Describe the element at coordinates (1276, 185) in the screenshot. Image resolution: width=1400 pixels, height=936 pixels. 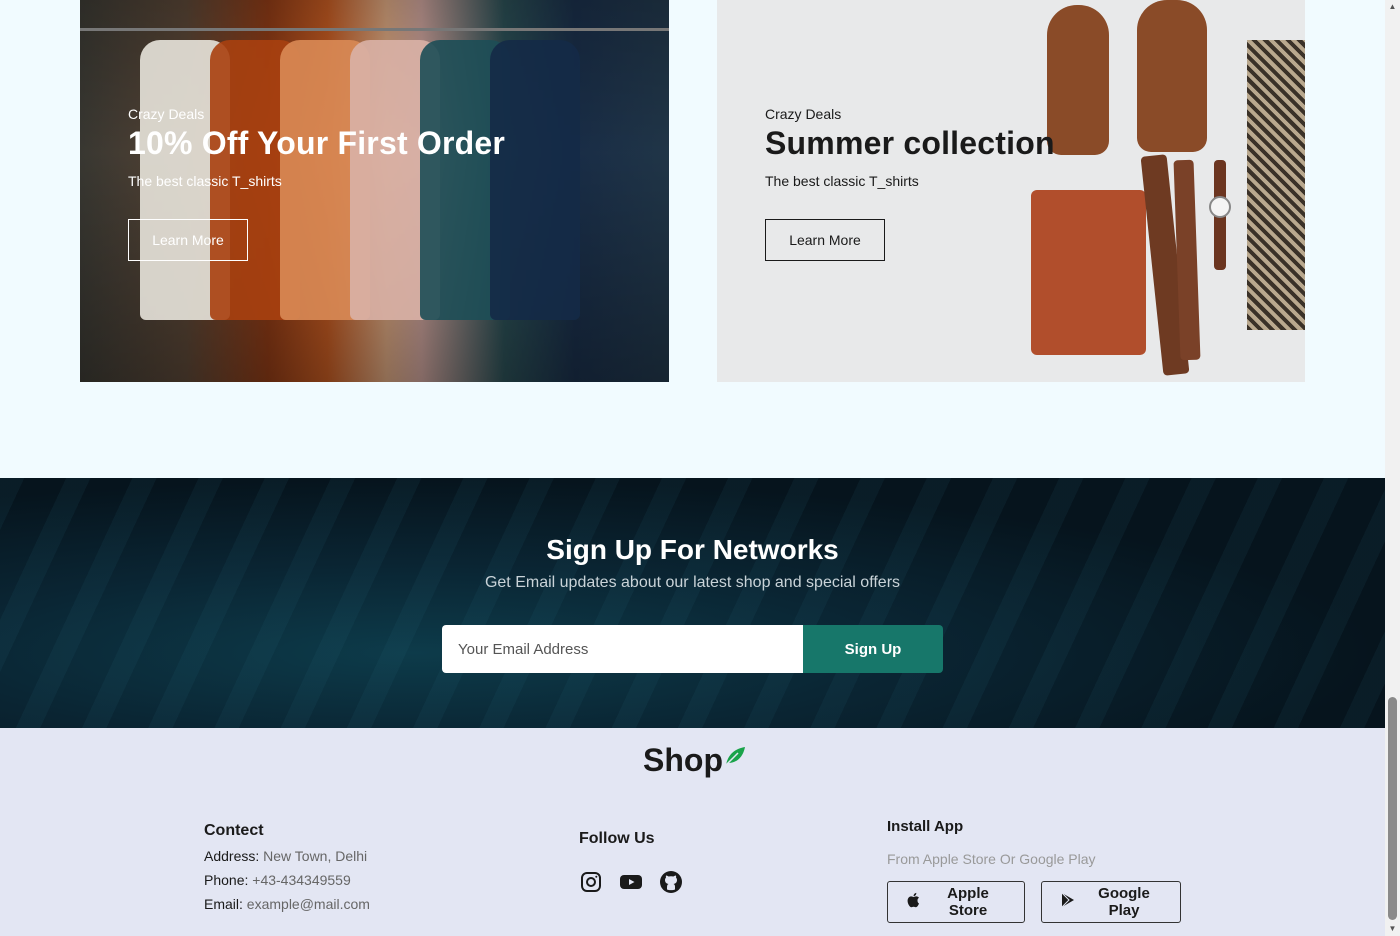
I see `sweater` at that location.